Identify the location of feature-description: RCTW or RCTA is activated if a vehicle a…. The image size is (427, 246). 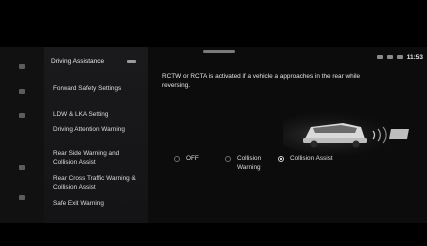
(261, 81).